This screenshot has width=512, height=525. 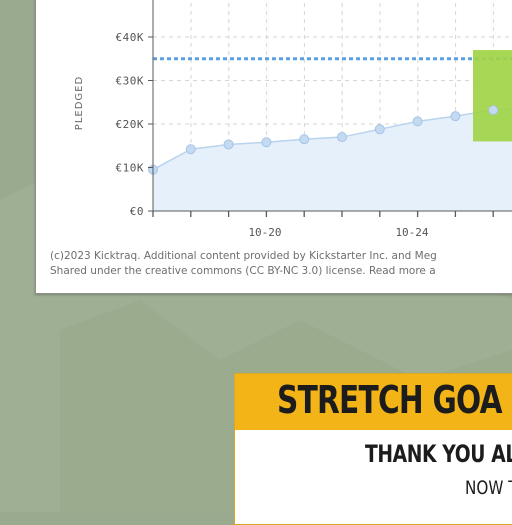 I want to click on y-tick-label: €10K, so click(x=130, y=168).